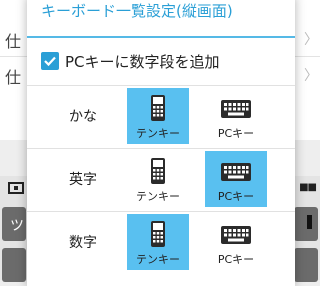  Describe the element at coordinates (14, 224) in the screenshot. I see `keyboard-key: ツ` at that location.